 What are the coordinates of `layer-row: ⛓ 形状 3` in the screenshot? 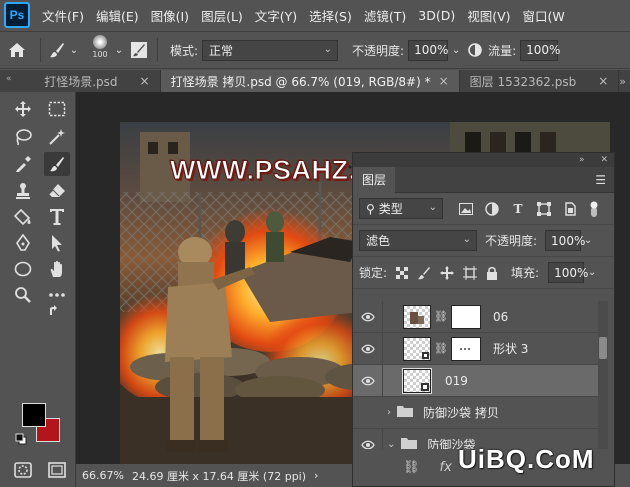 It's located at (475, 348).